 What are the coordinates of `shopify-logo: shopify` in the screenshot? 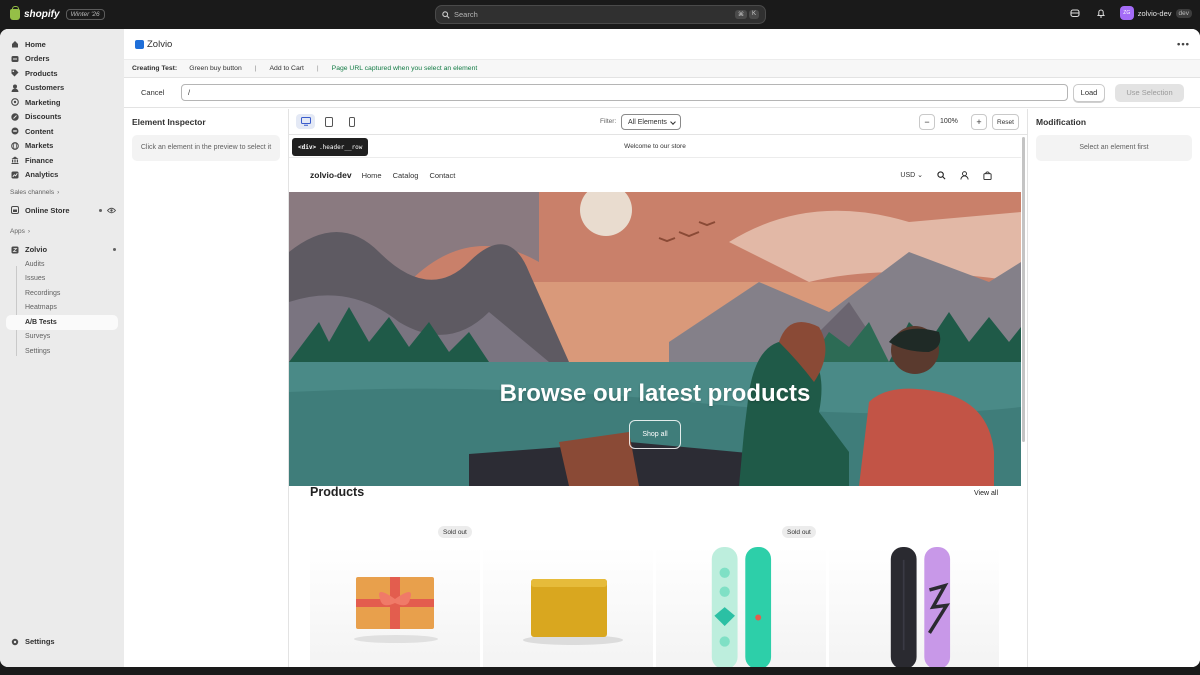 It's located at (35, 13).